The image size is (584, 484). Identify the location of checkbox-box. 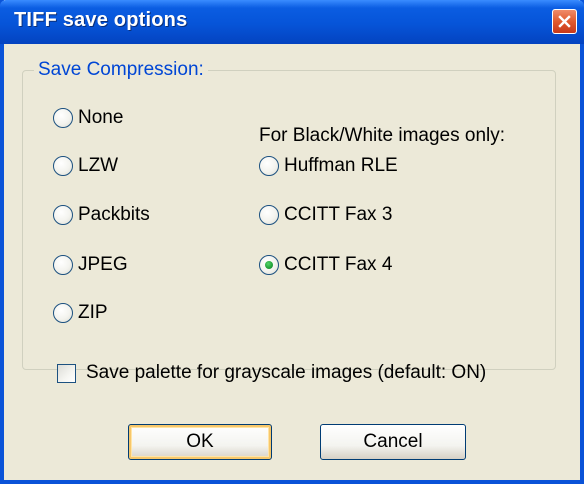
(66, 373).